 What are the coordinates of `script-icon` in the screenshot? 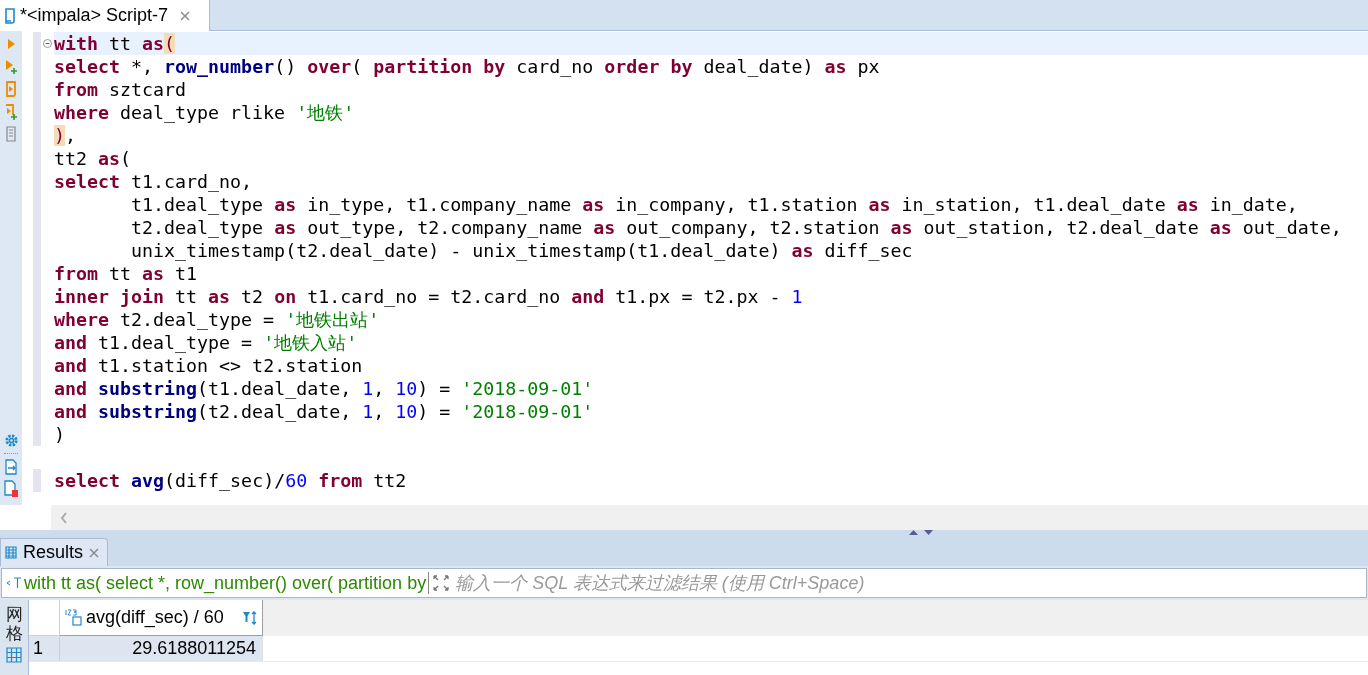 It's located at (10, 15).